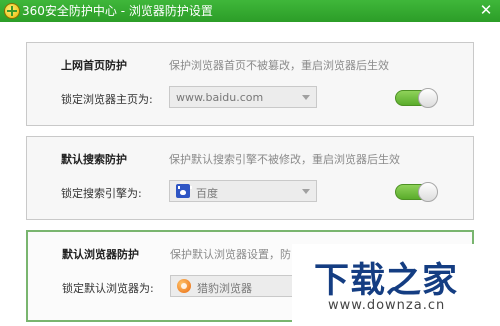  Describe the element at coordinates (101, 193) in the screenshot. I see `search-engine-lock-label: 锁定搜索引擎为:` at that location.